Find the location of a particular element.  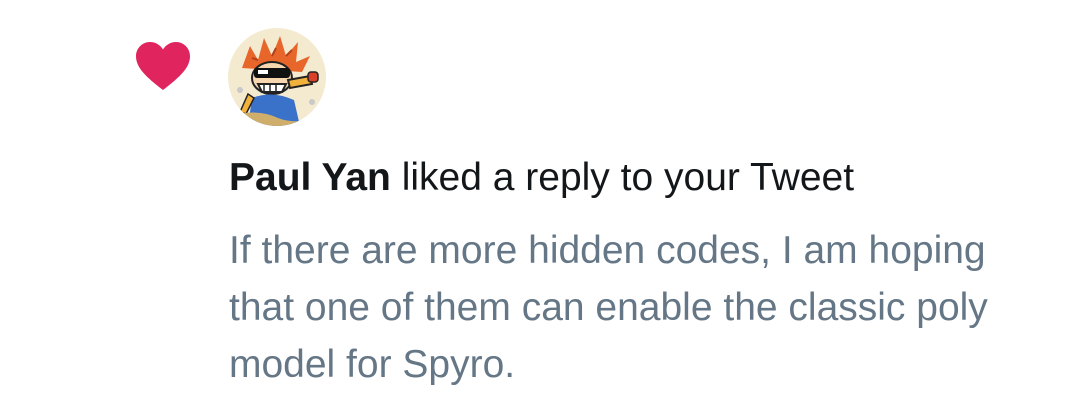

action-text: liked a reply to your Tweet is located at coordinates (622, 177).